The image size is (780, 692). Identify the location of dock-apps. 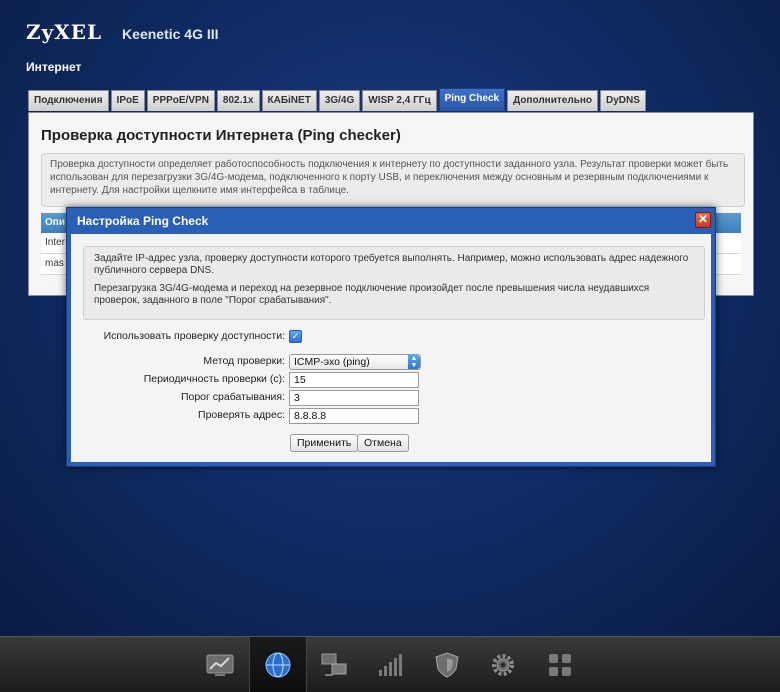
(560, 664).